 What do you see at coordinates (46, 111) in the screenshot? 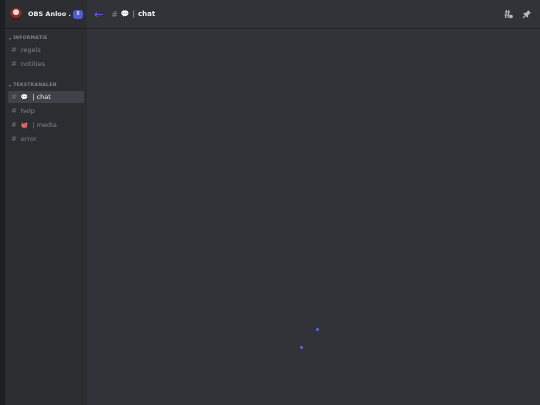
I see `channel-help: # help` at bounding box center [46, 111].